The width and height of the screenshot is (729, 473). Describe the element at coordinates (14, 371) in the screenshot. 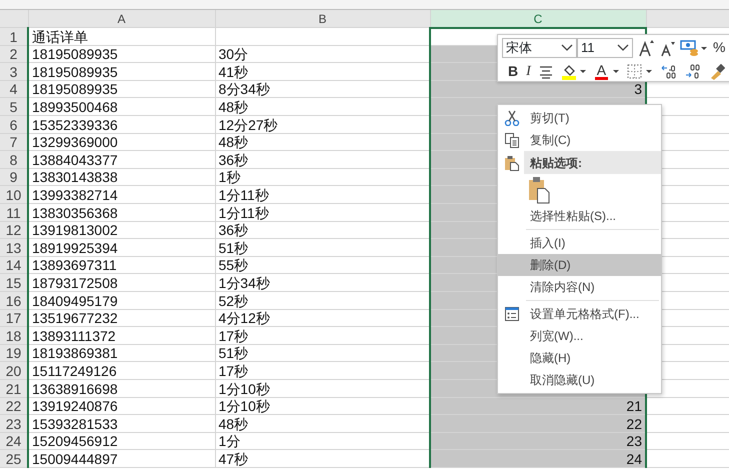

I see `row-header: 20` at that location.